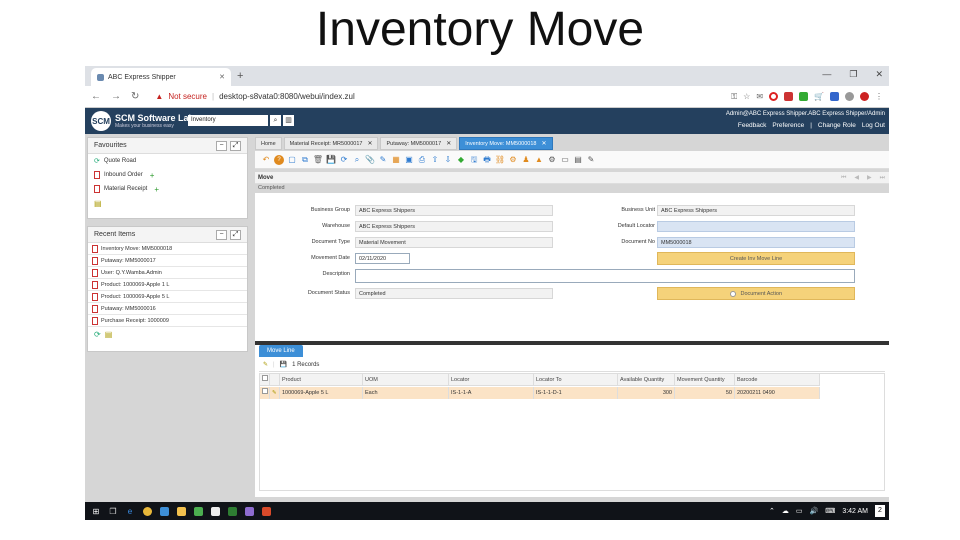 This screenshot has height=540, width=960. Describe the element at coordinates (135, 96) in the screenshot. I see `reload-icon: ↻` at that location.